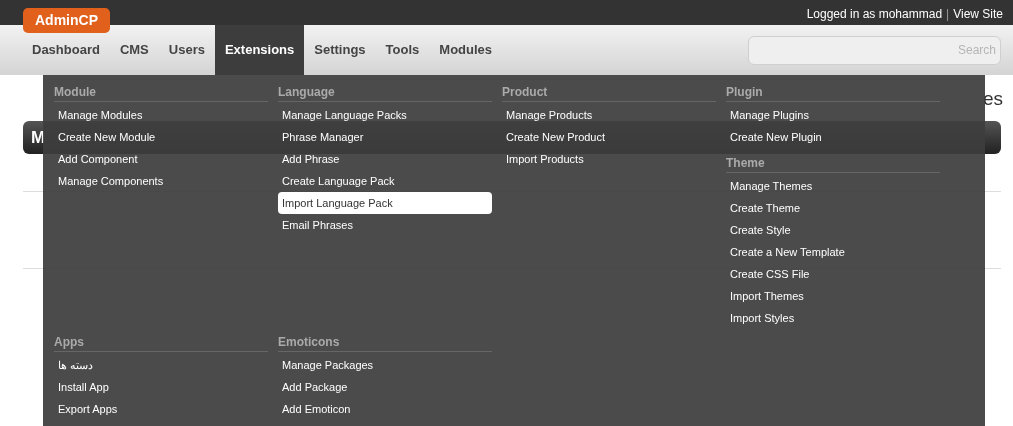 This screenshot has width=1013, height=426. I want to click on menu-item: Create New Product, so click(609, 137).